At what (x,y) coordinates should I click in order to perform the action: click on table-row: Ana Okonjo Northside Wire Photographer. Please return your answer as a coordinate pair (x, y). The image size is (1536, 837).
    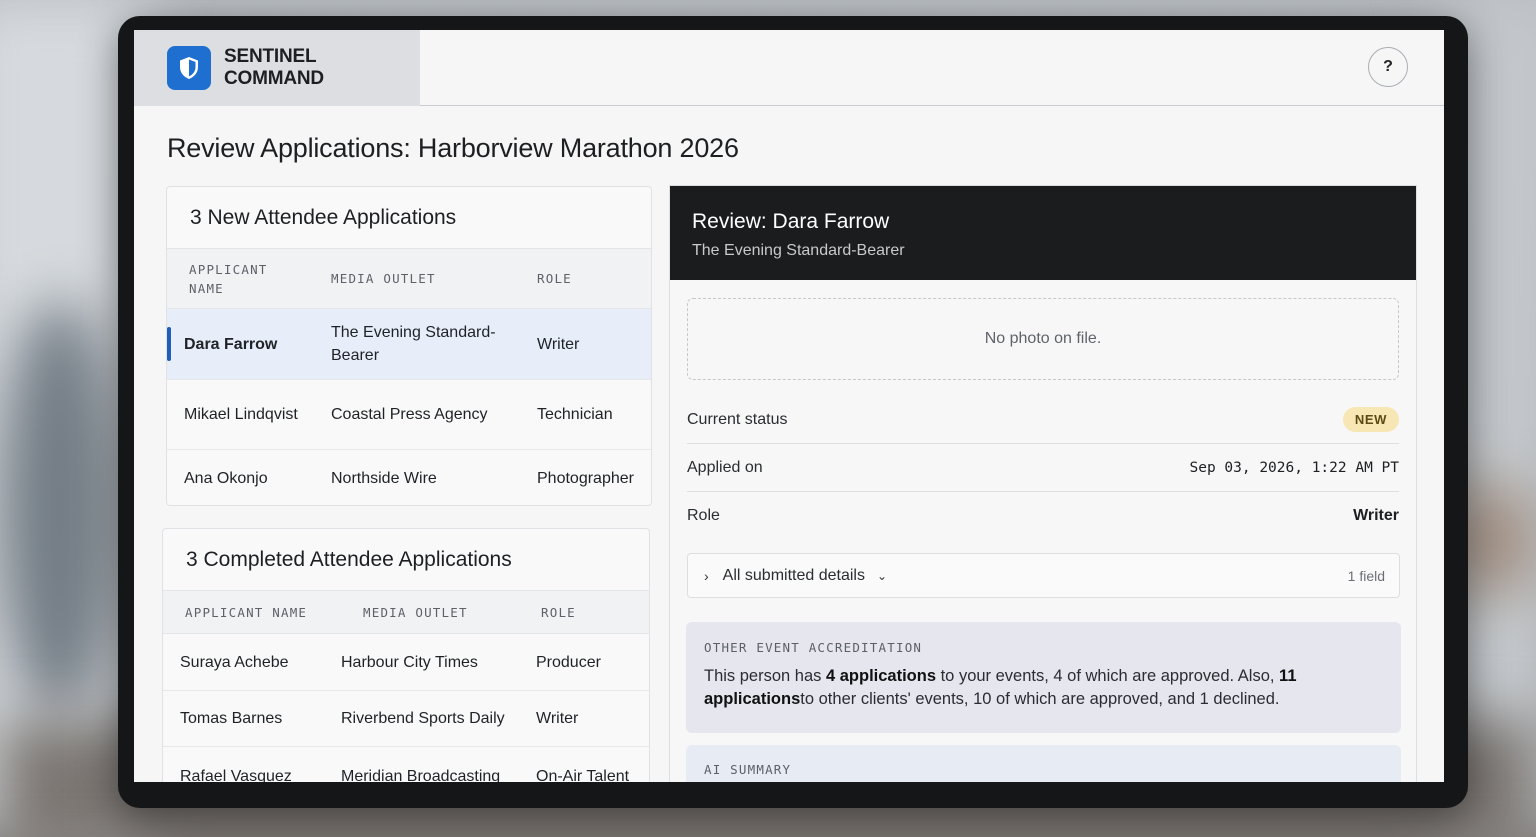
    Looking at the image, I should click on (409, 477).